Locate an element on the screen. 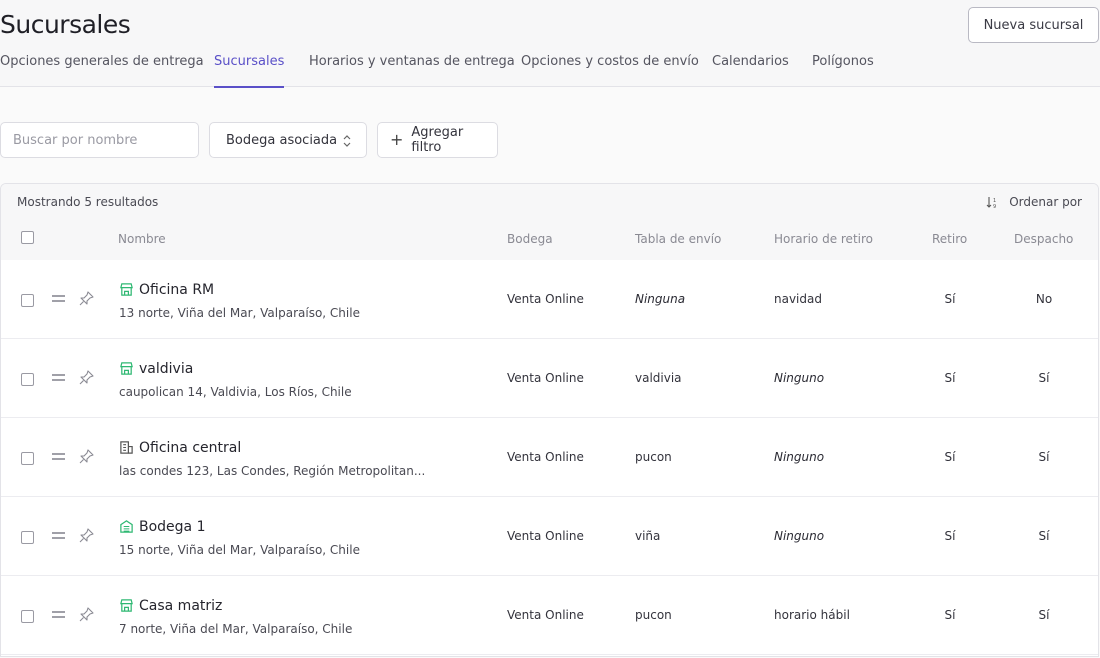  column-header-dispatch: Despacho is located at coordinates (1043, 239).